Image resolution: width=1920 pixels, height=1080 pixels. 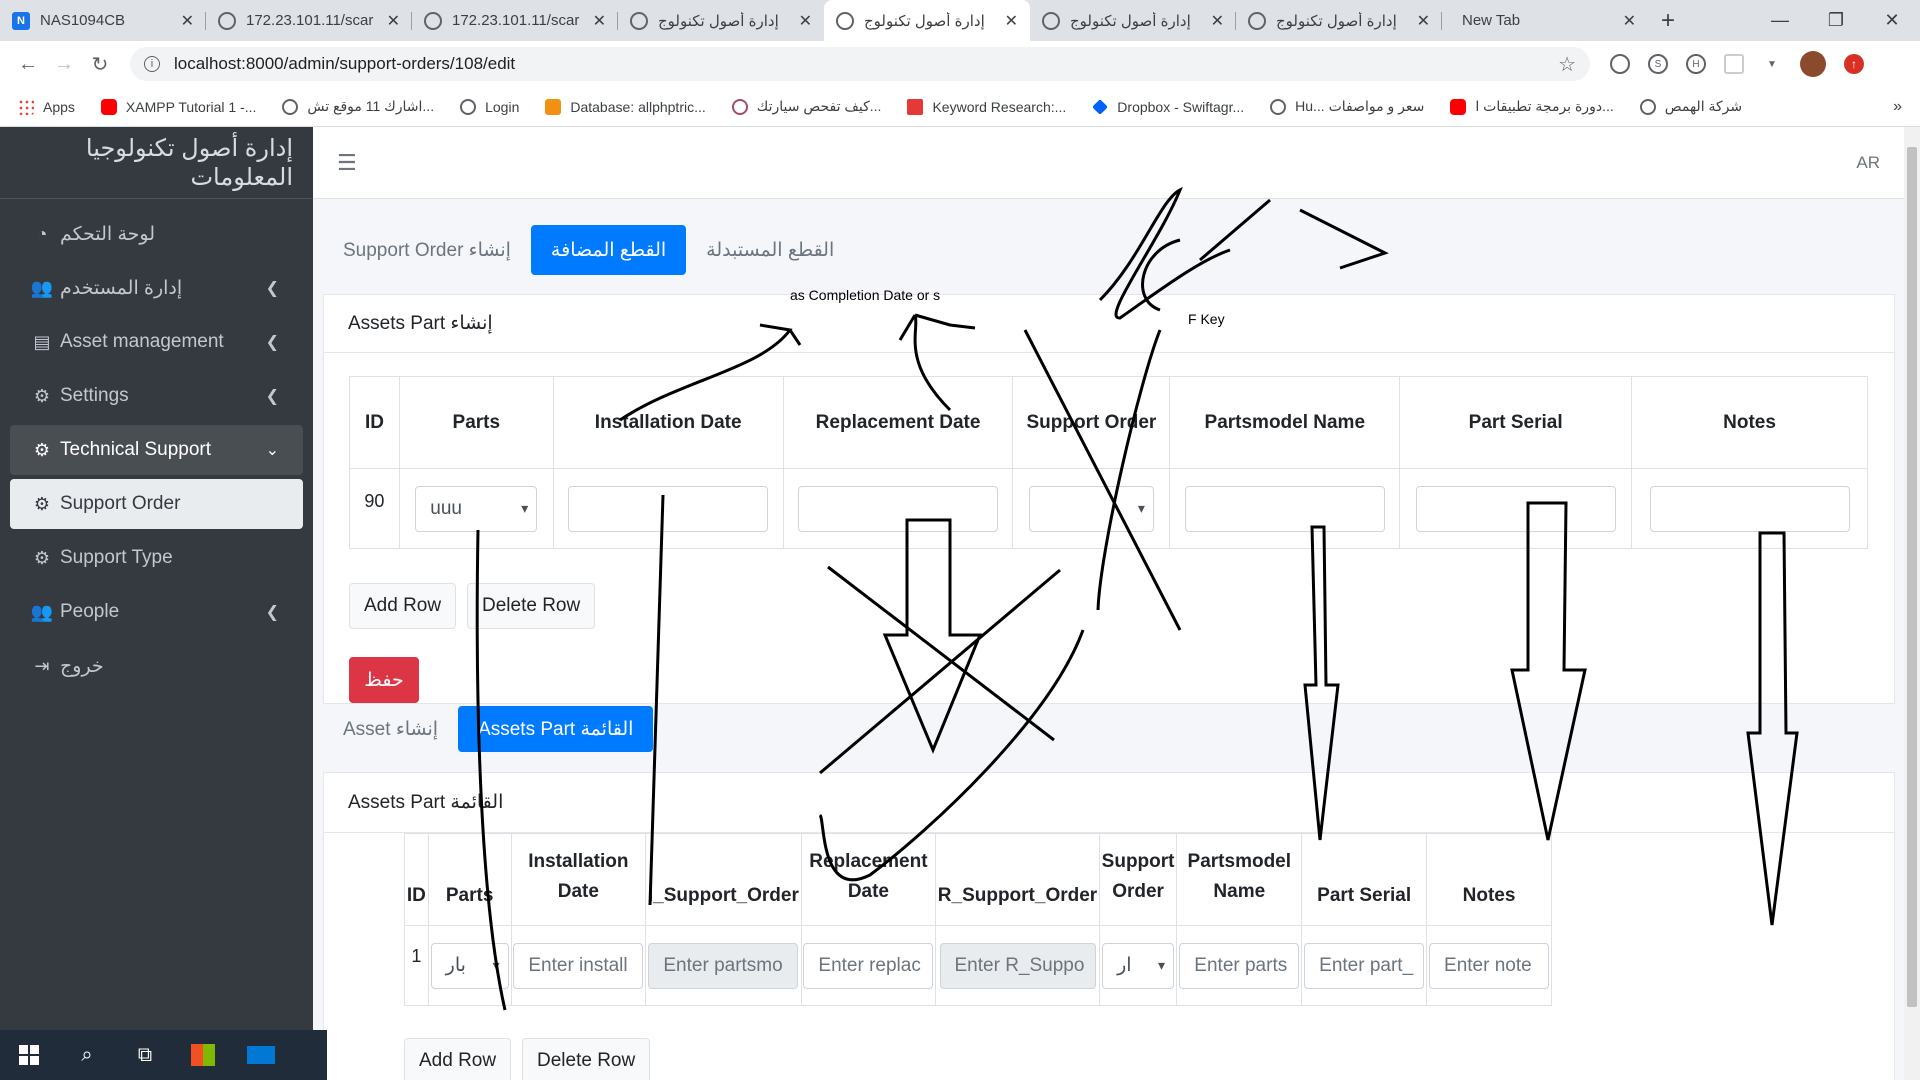 What do you see at coordinates (1836, 20) in the screenshot?
I see `maximize-icon: ❐` at bounding box center [1836, 20].